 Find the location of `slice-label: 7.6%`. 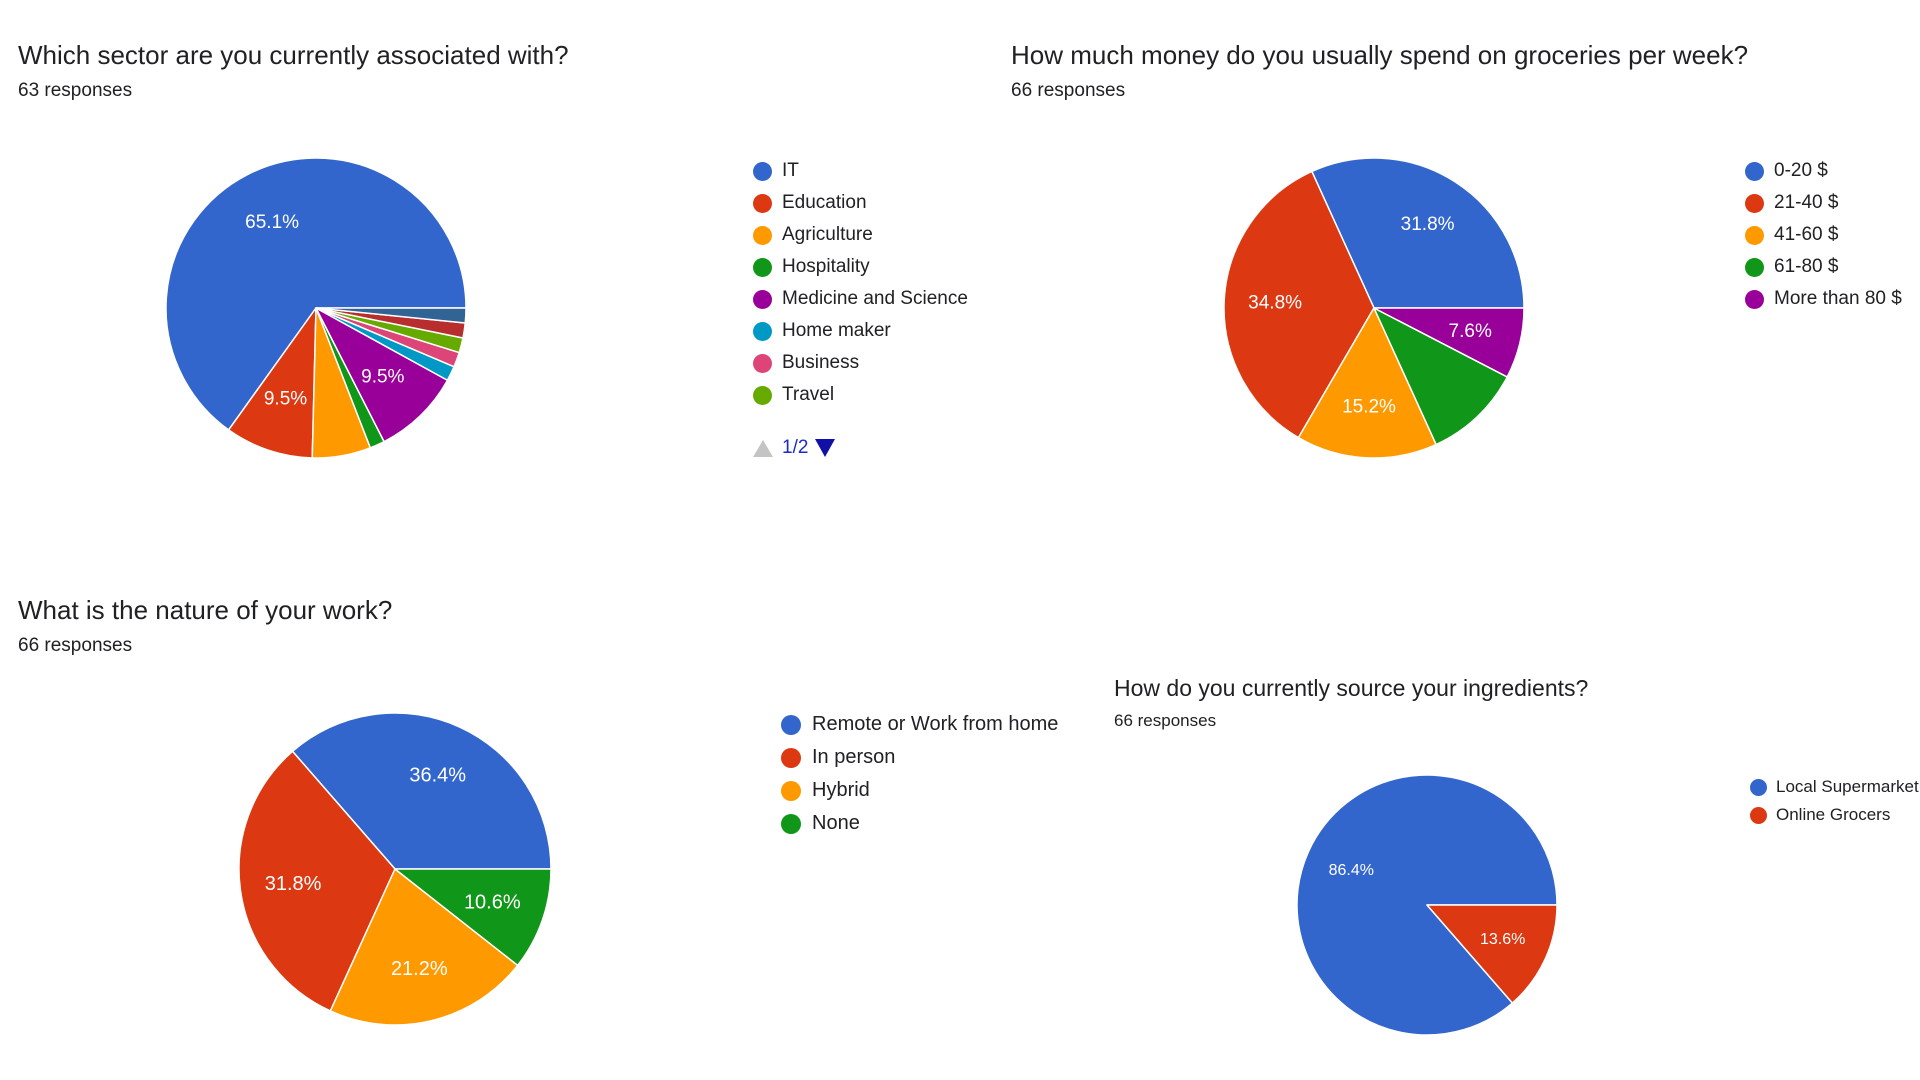

slice-label: 7.6% is located at coordinates (1470, 331).